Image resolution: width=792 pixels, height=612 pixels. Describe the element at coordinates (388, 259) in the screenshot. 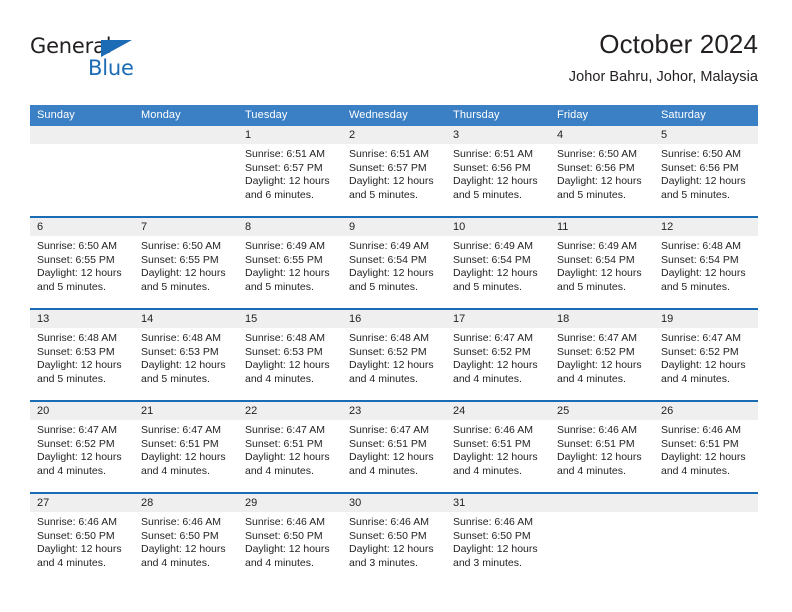

I see `sunset-text: Sunset: 6:54 PM` at that location.